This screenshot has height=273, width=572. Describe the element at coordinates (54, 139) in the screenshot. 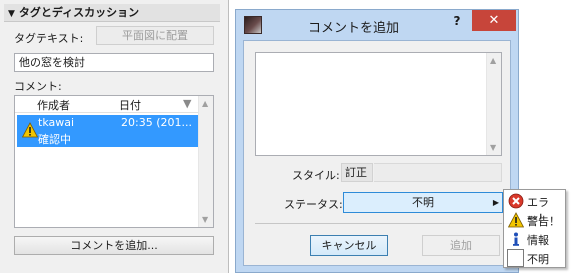

I see `comment-status: 確認中` at that location.